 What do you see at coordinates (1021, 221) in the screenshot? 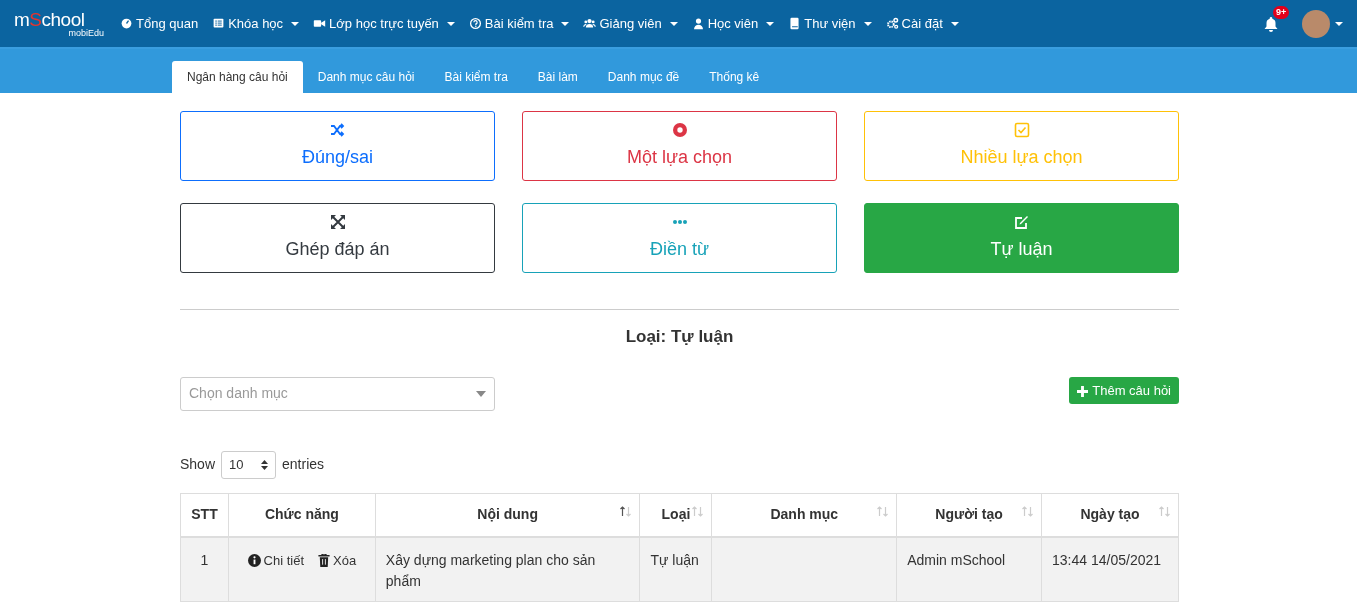
I see `edit-icon` at bounding box center [1021, 221].